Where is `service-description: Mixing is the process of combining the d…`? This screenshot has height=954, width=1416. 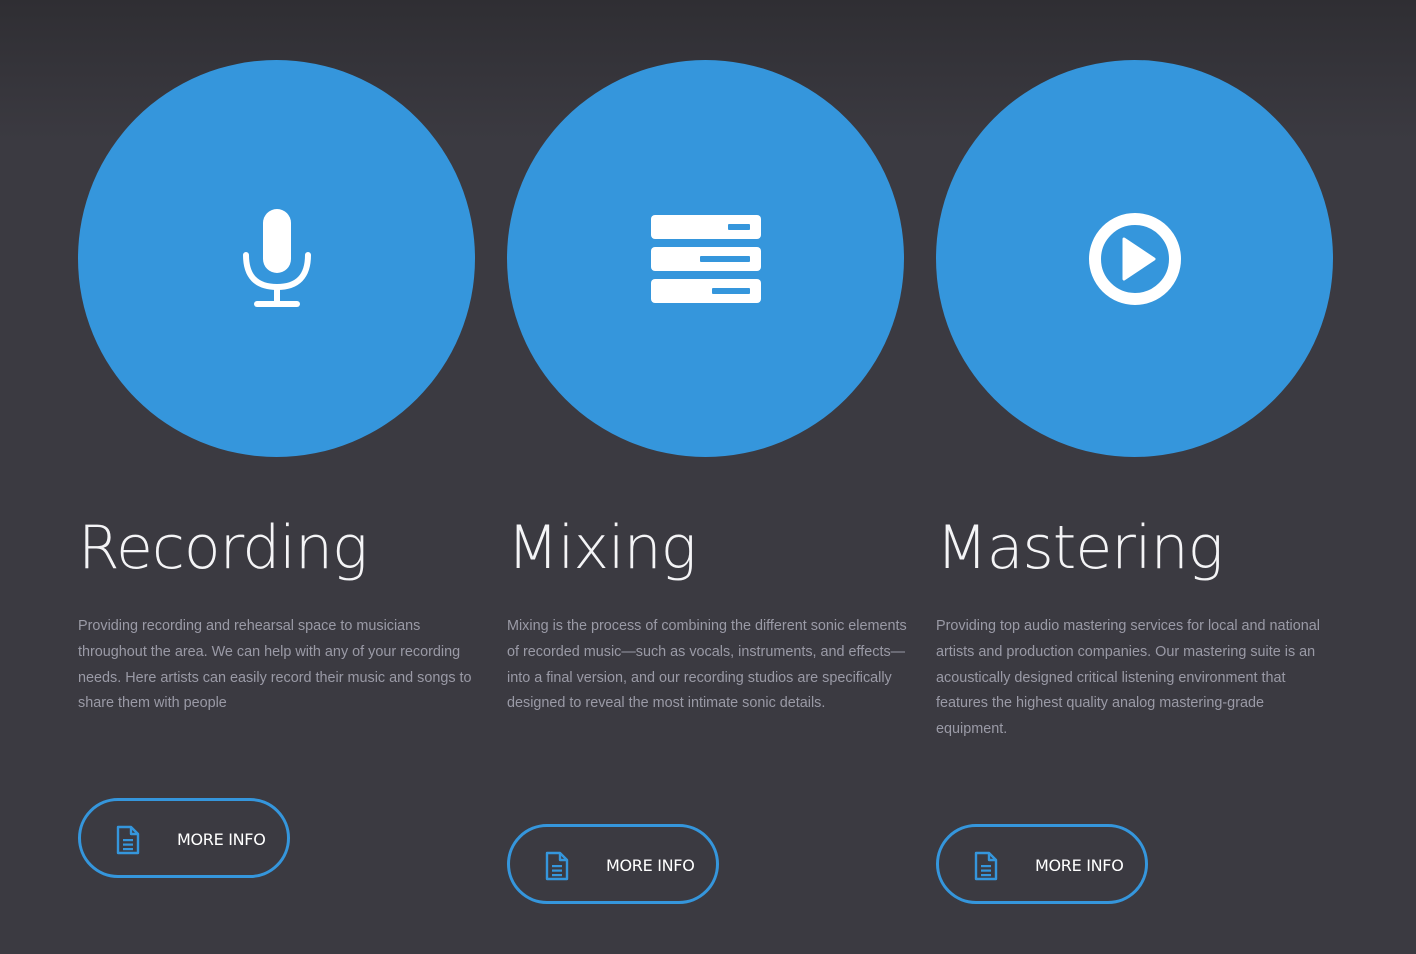 service-description: Mixing is the process of combining the d… is located at coordinates (707, 665).